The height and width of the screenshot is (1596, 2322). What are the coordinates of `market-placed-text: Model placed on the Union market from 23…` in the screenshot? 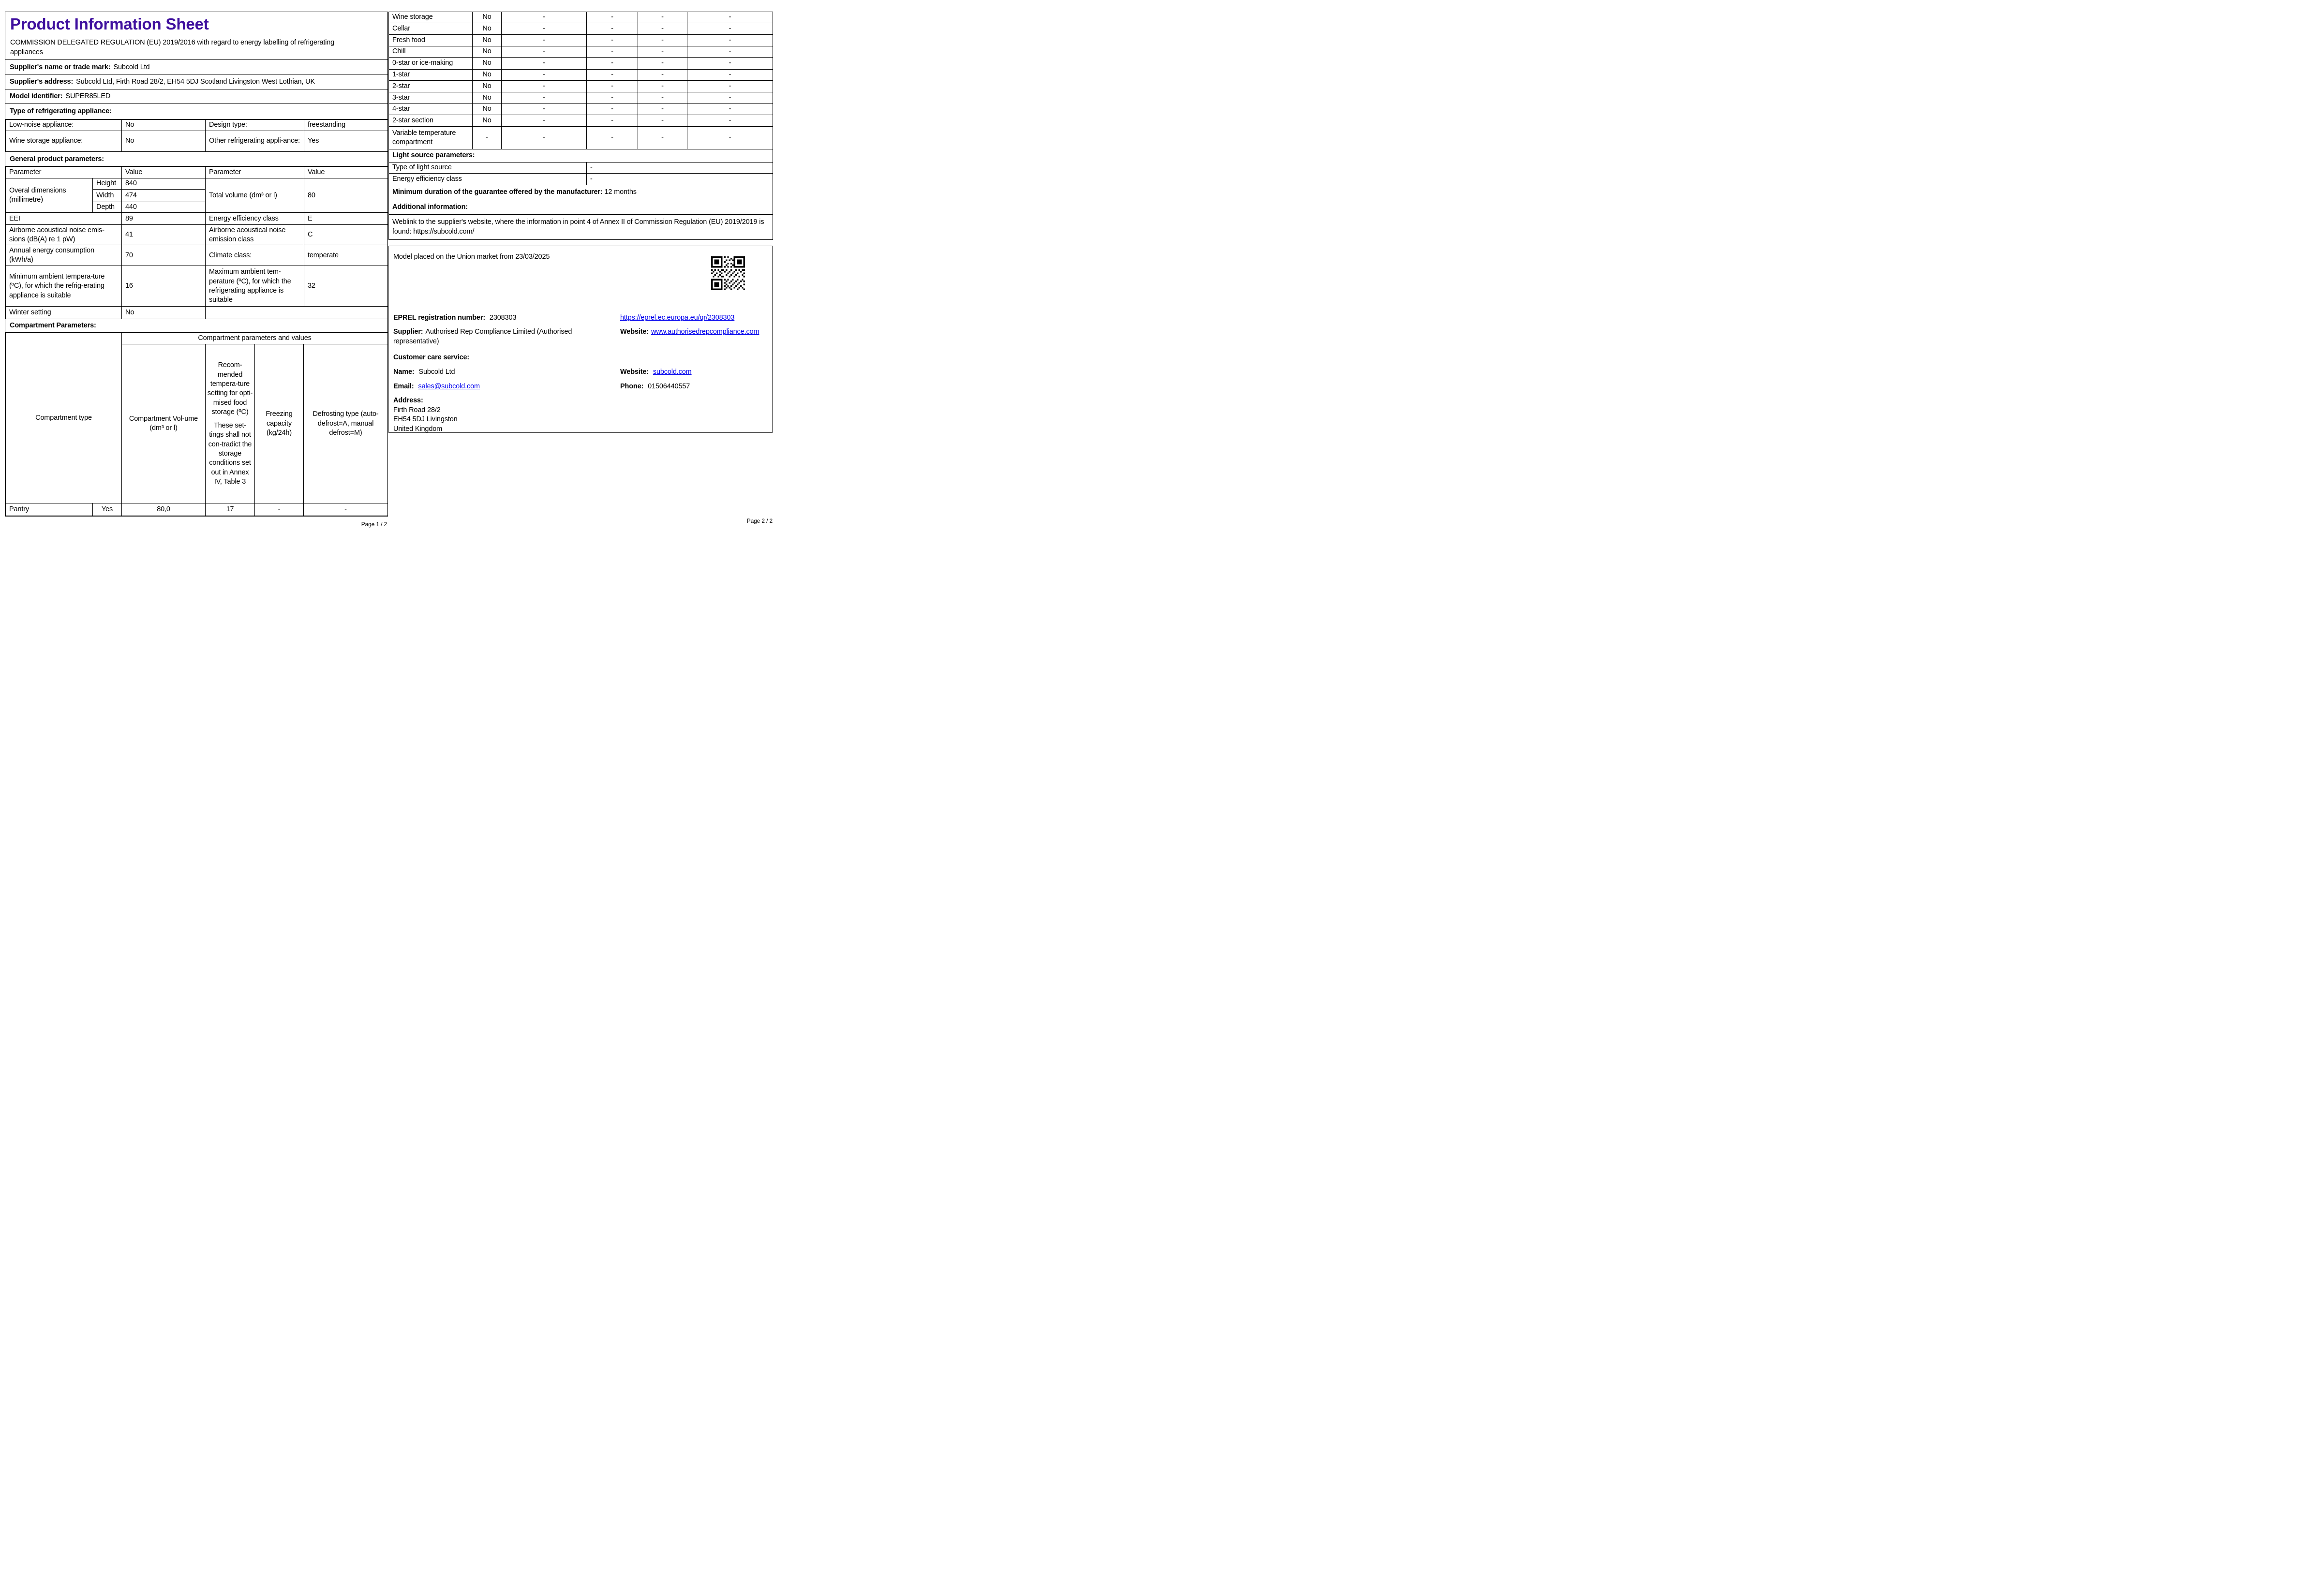 It's located at (471, 257).